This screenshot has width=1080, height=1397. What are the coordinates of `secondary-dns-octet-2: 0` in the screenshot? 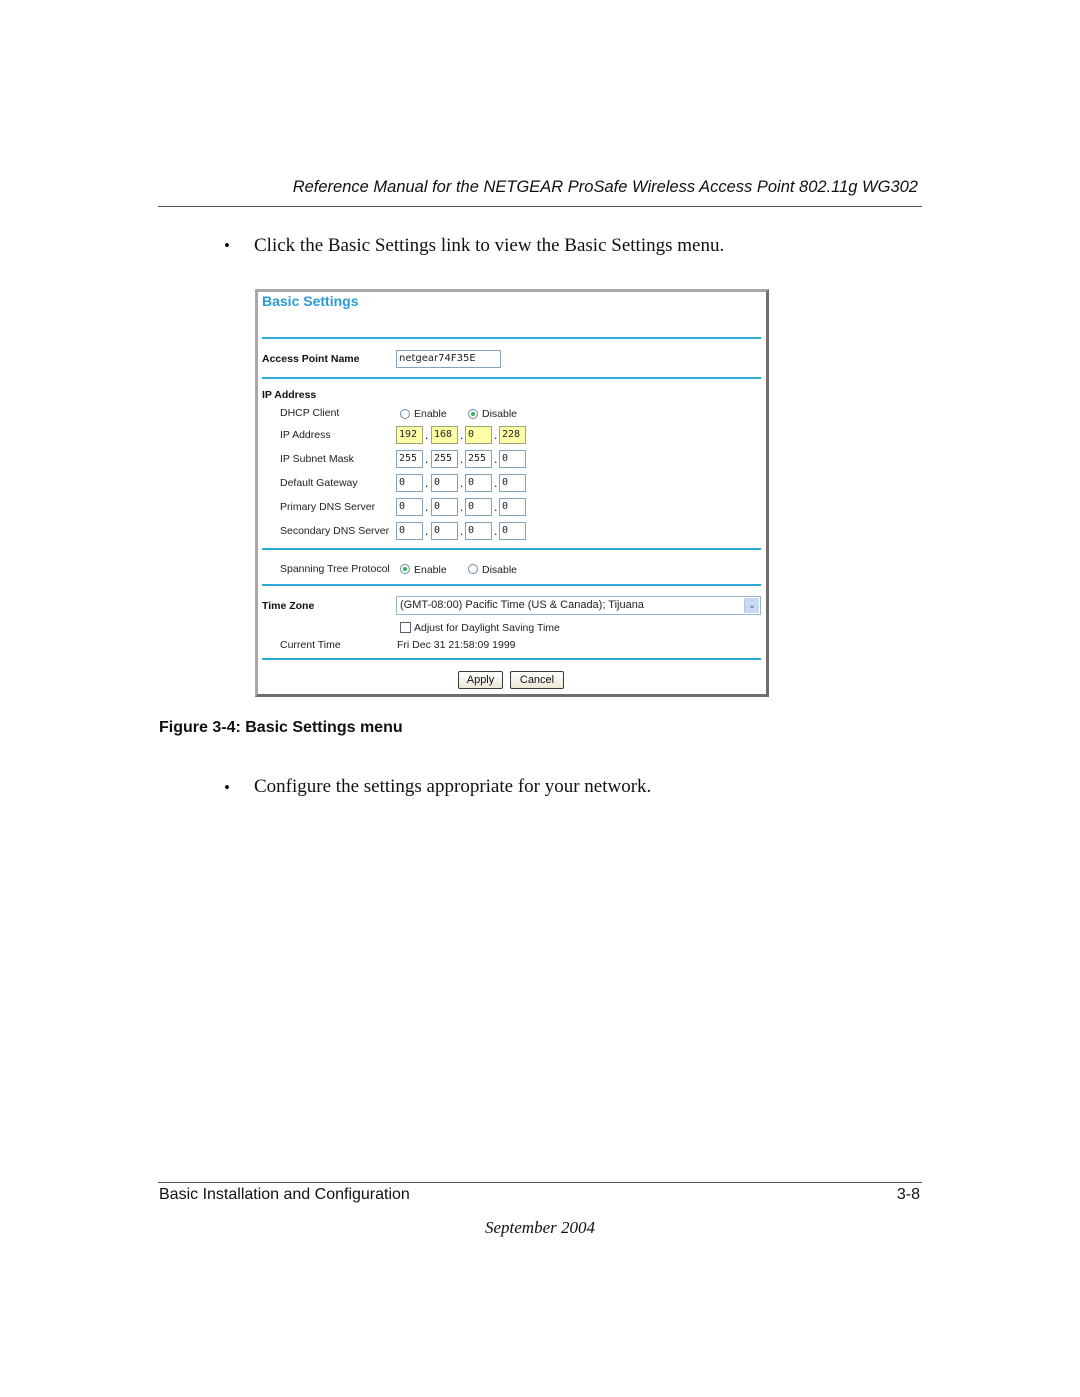 It's located at (444, 531).